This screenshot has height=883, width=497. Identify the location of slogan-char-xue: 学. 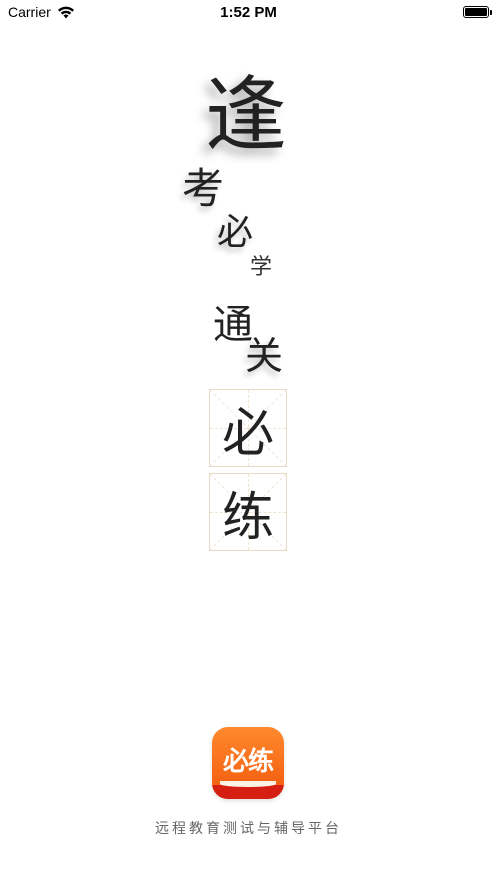
(261, 267).